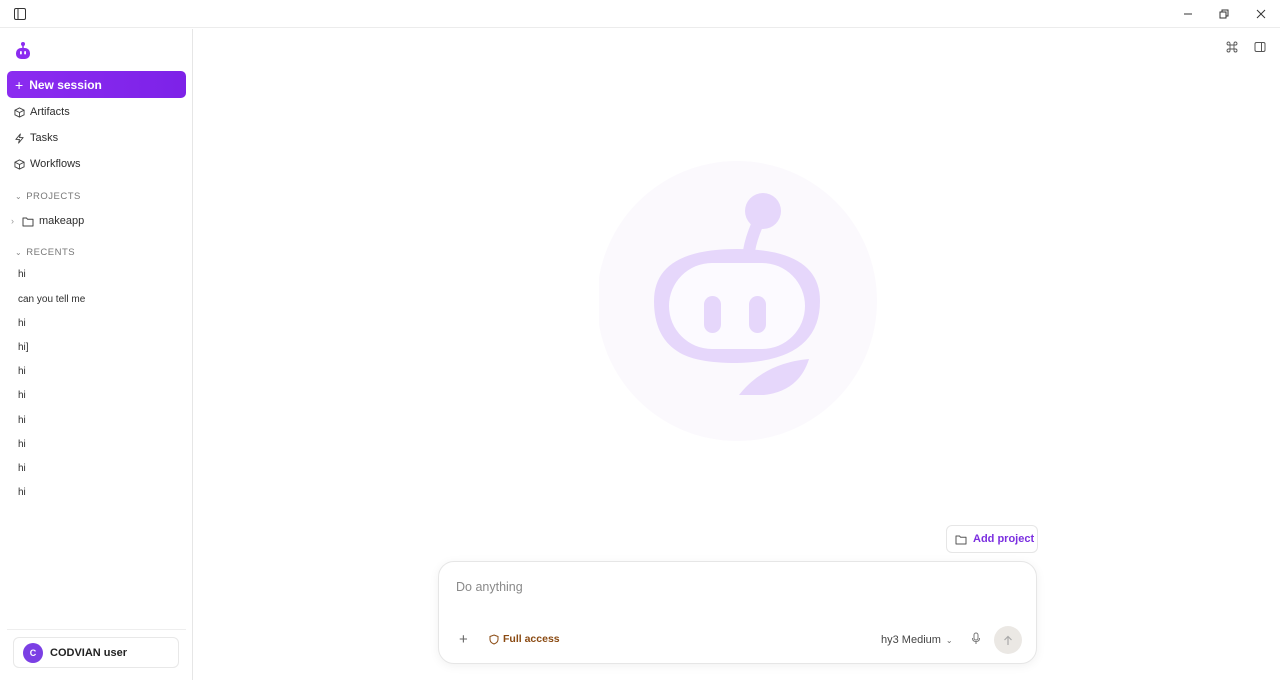 This screenshot has width=1280, height=680. What do you see at coordinates (976, 641) in the screenshot?
I see `microphone-icon` at bounding box center [976, 641].